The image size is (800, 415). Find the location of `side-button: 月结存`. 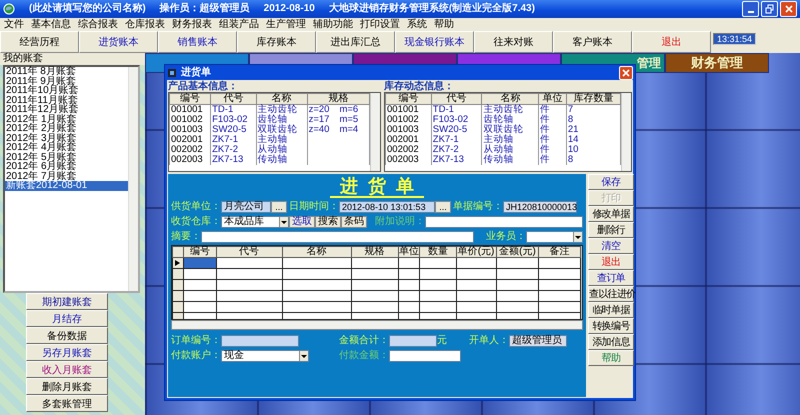

side-button: 月结存 is located at coordinates (67, 318).